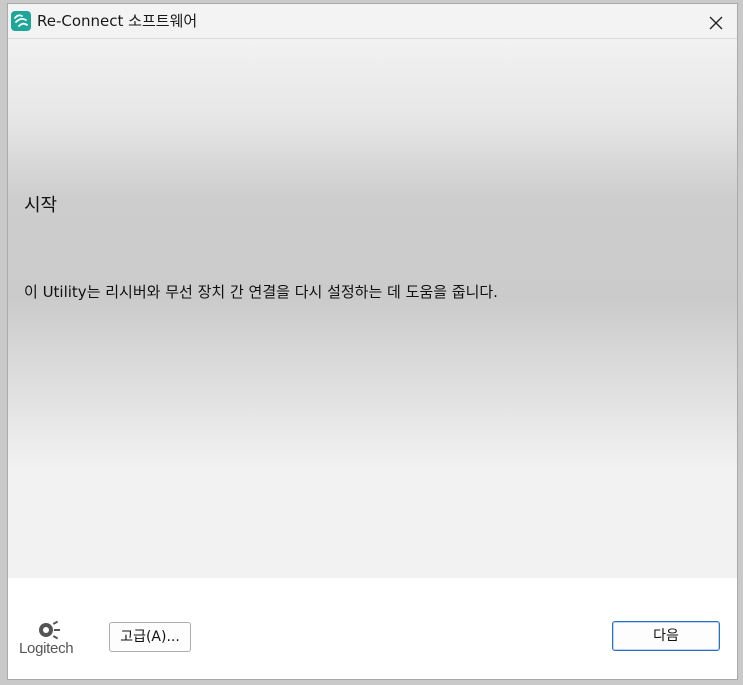  What do you see at coordinates (21, 21) in the screenshot?
I see `logitech-reconnect-icon` at bounding box center [21, 21].